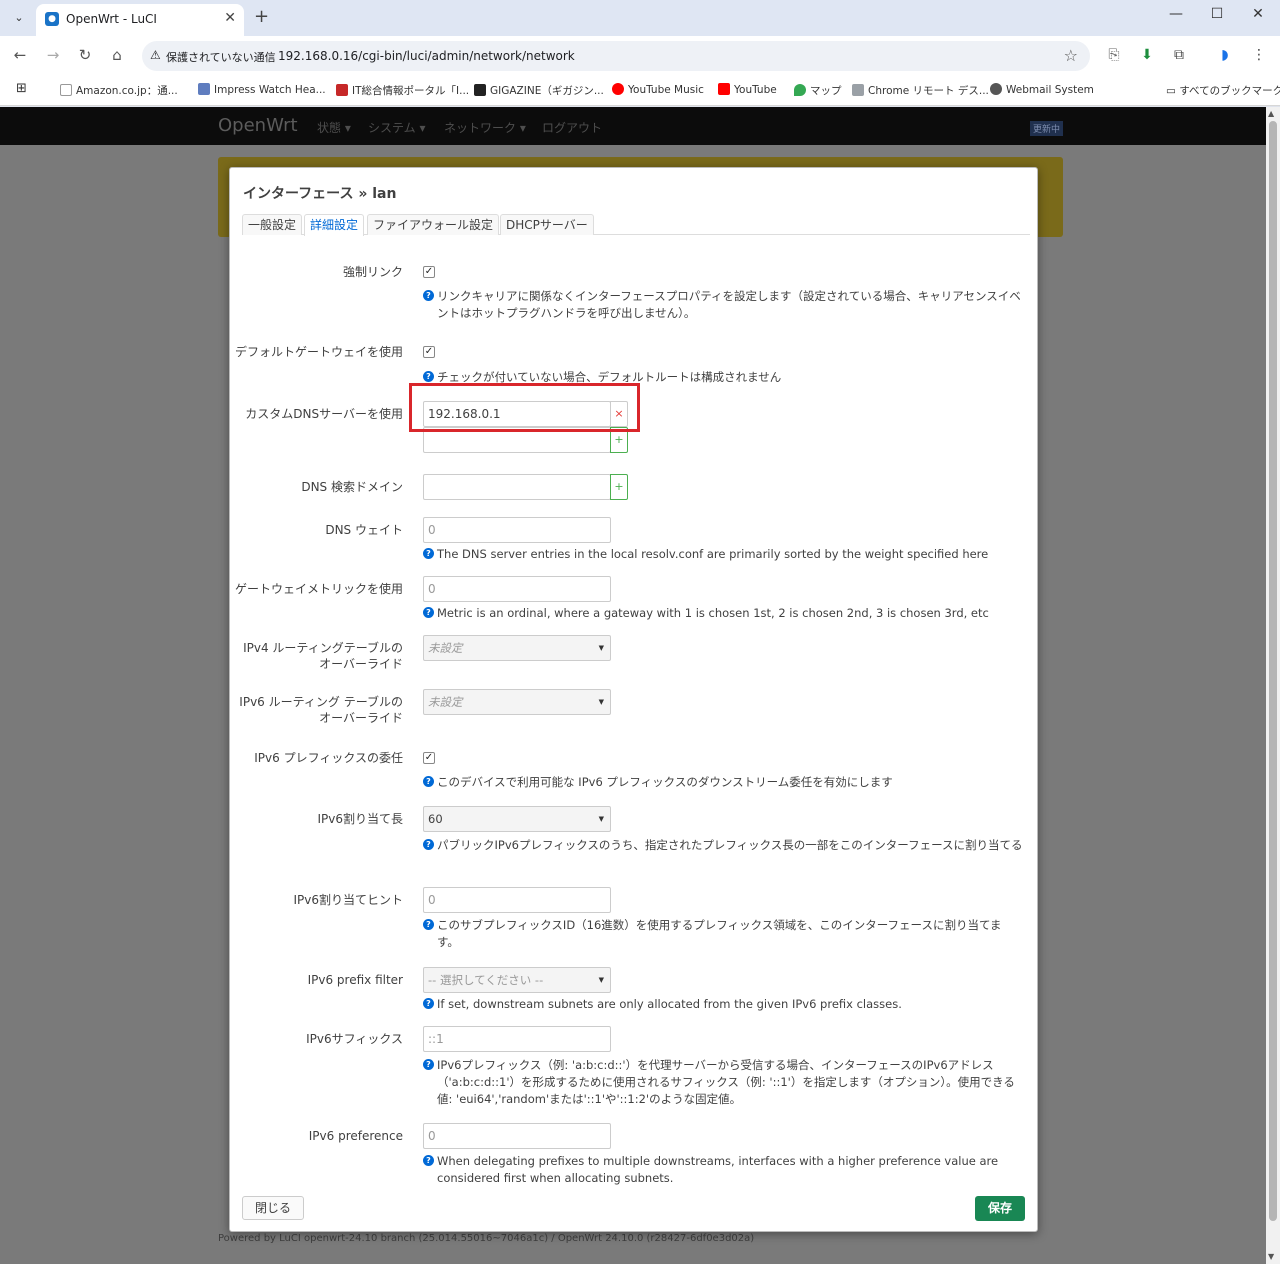  I want to click on ip6-preference-label: IPv6 preference, so click(355, 1136).